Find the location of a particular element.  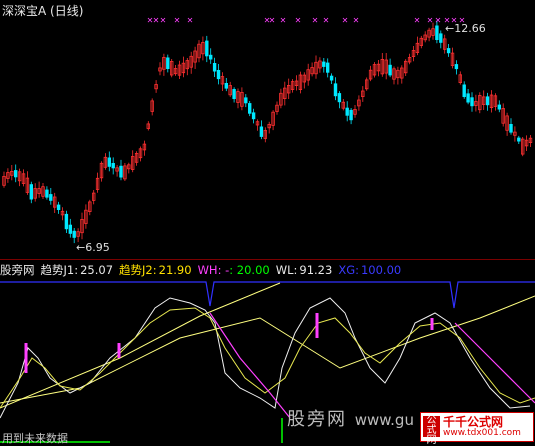

chart-title: 深深宝A (日线) is located at coordinates (42, 10).